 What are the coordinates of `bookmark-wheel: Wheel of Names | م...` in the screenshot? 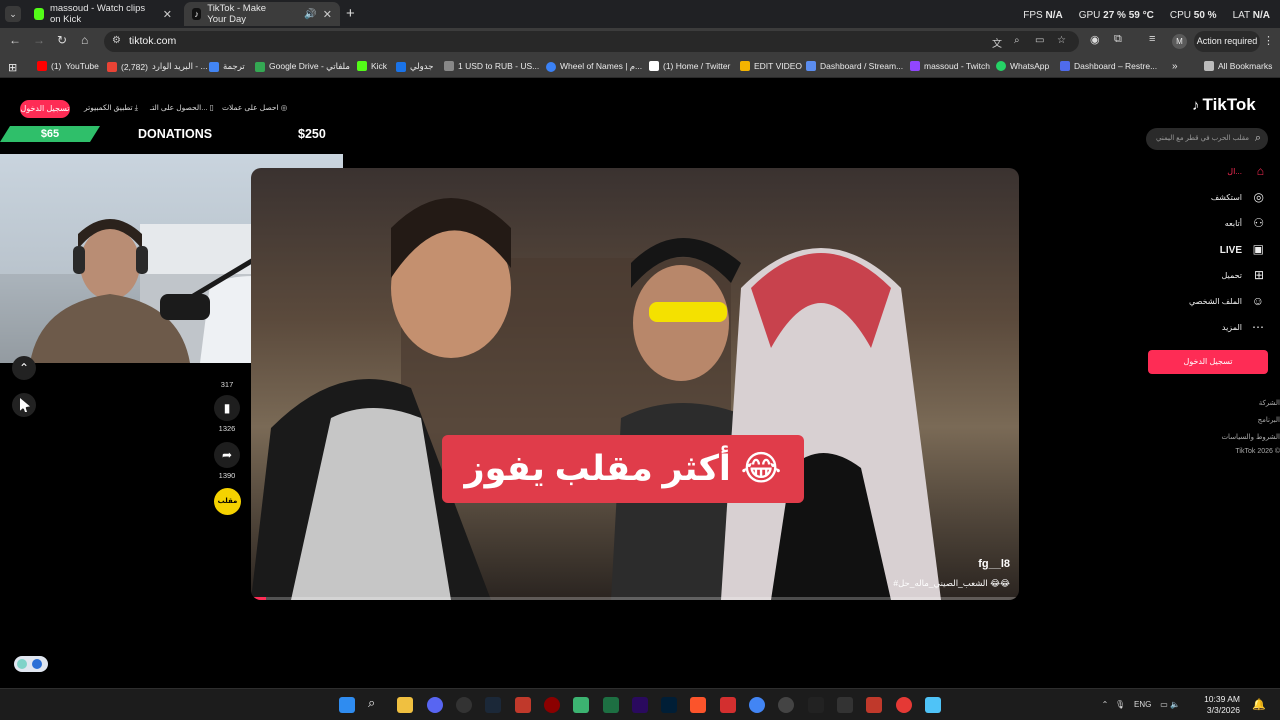 It's located at (594, 66).